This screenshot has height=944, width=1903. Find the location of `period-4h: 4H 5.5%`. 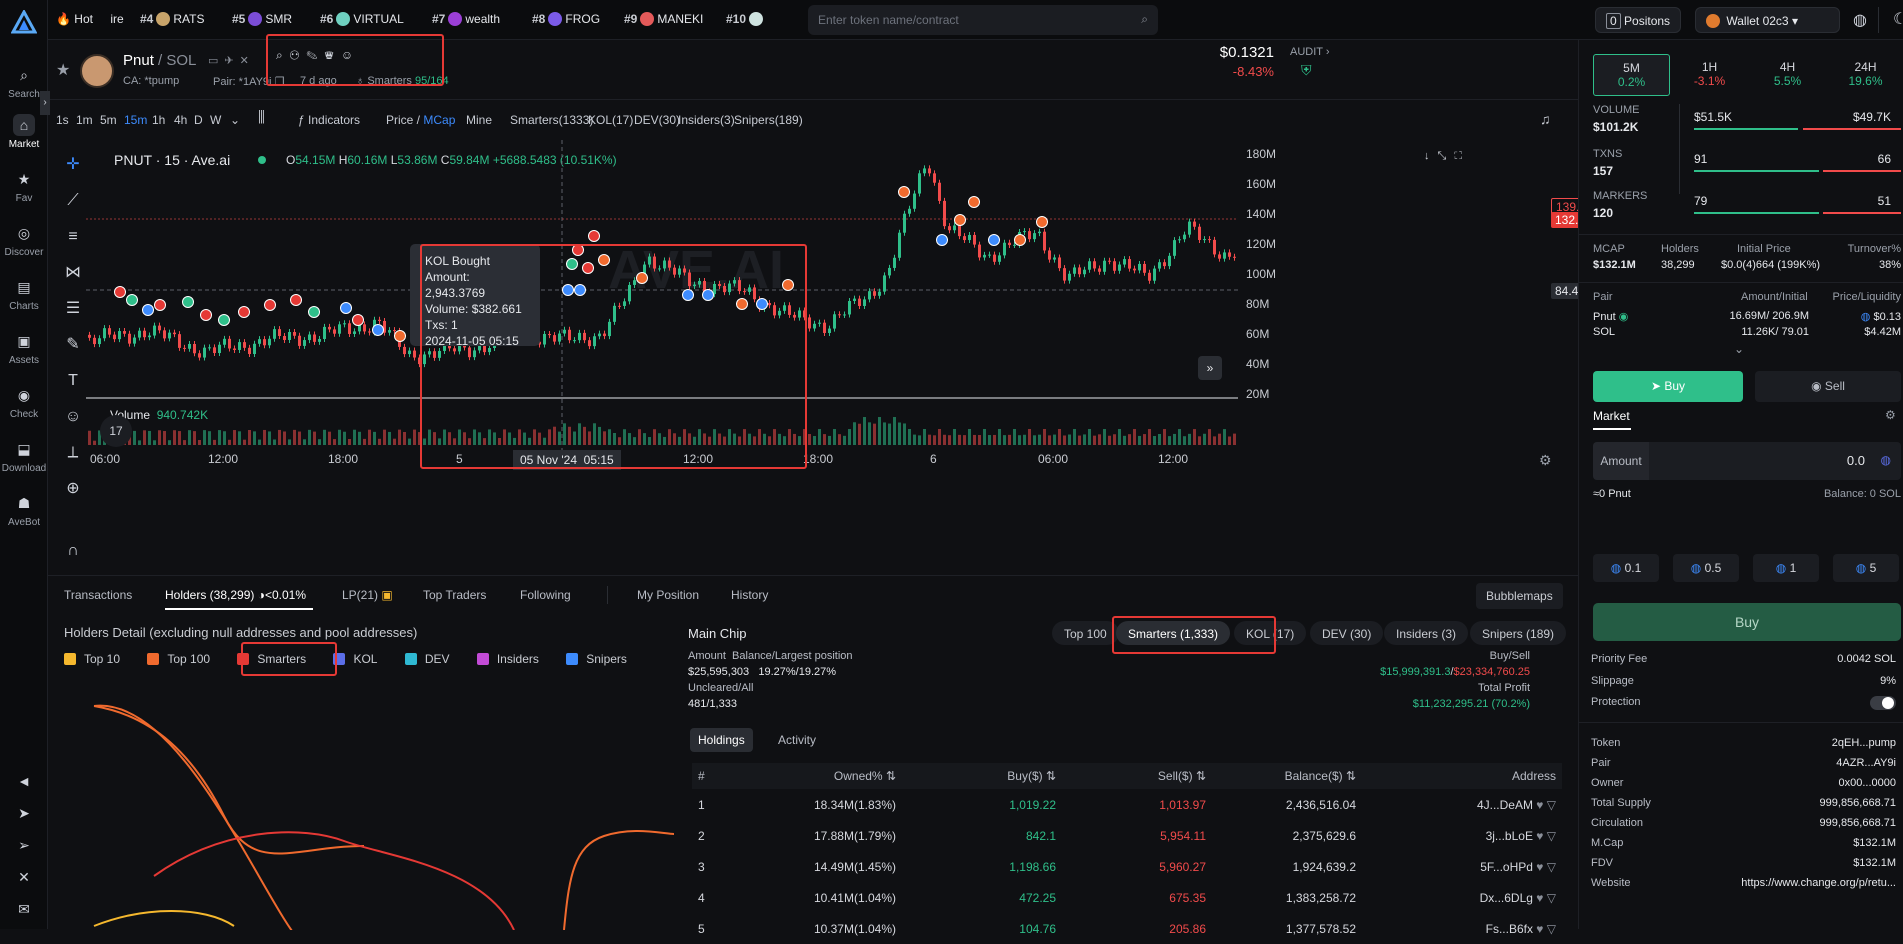

period-4h: 4H 5.5% is located at coordinates (1787, 75).